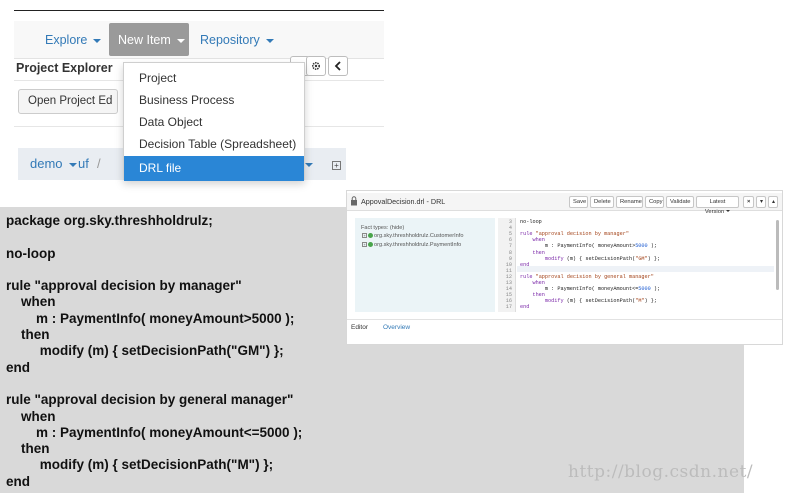 This screenshot has width=790, height=493. Describe the element at coordinates (654, 202) in the screenshot. I see `copy-button: Copy` at that location.